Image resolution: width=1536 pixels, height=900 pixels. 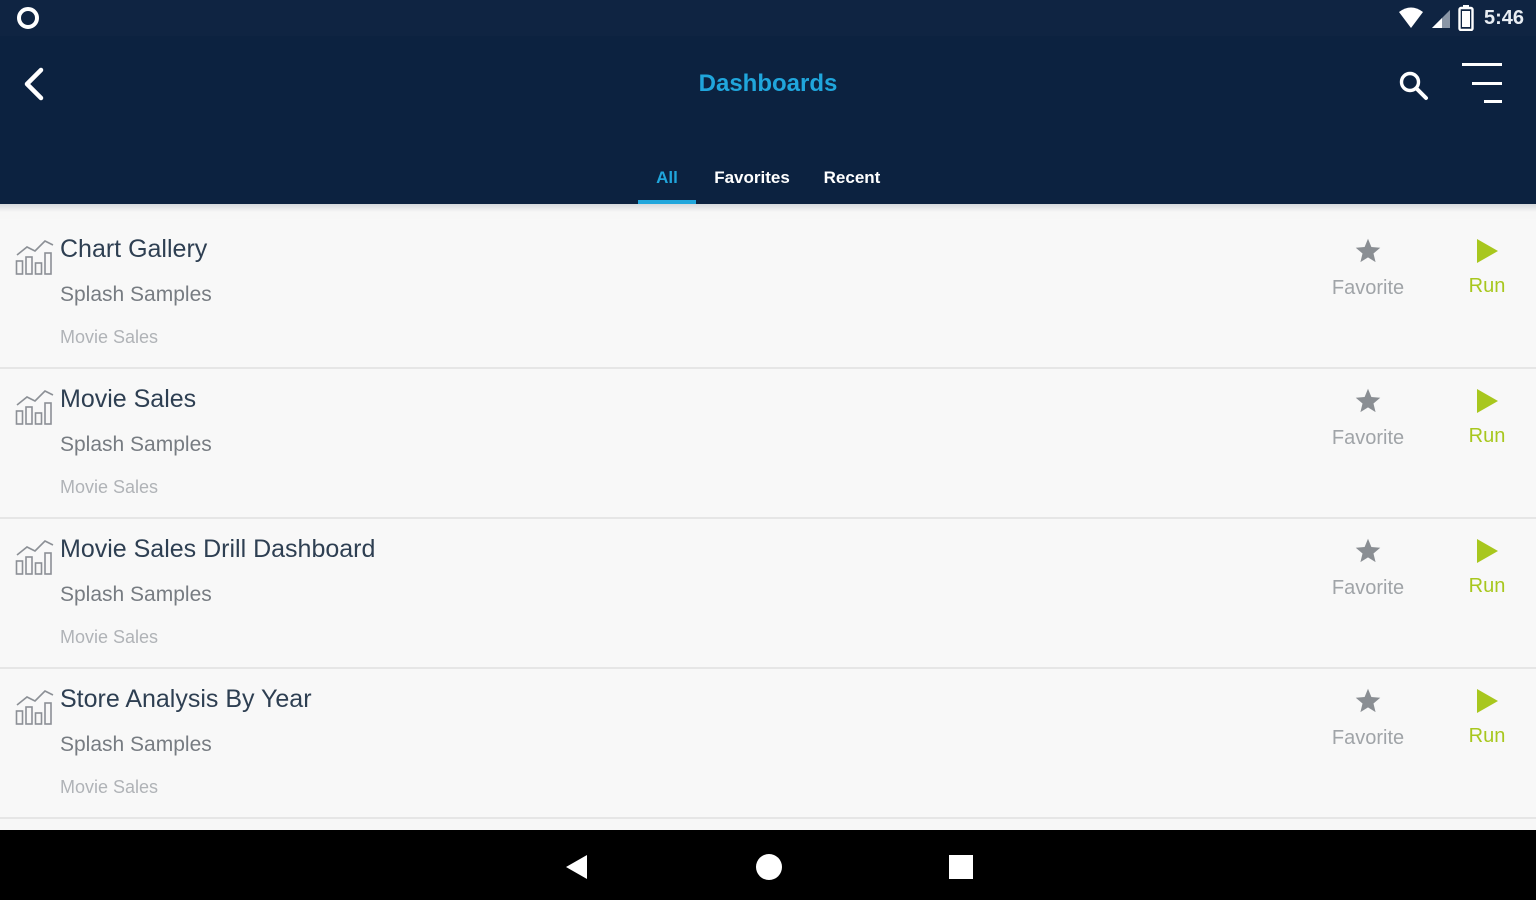 I want to click on signal-icon, so click(x=1440, y=19).